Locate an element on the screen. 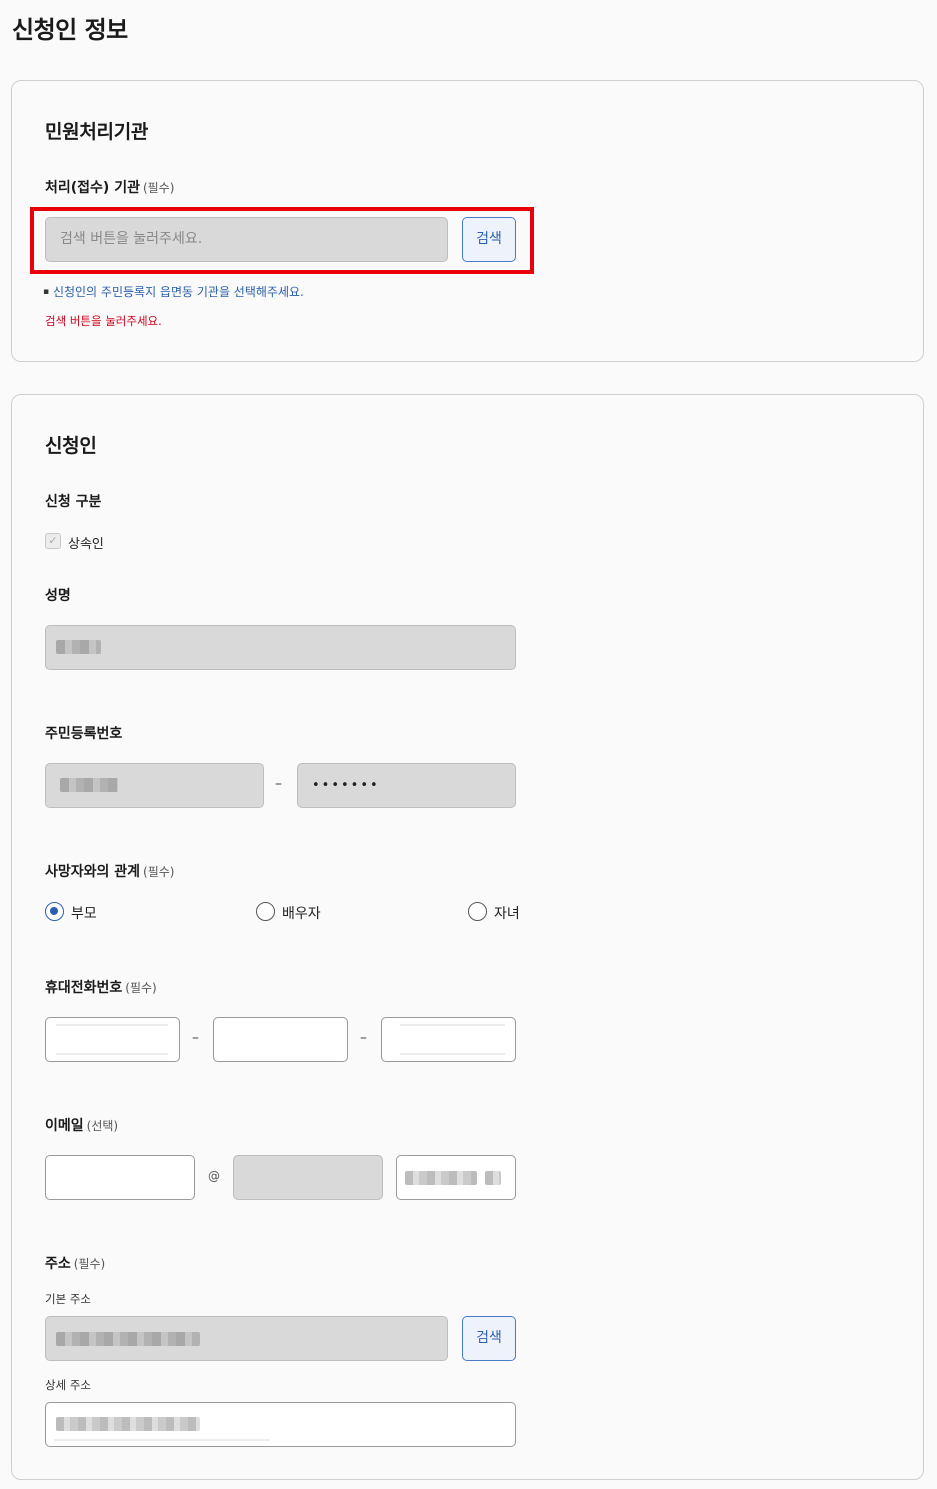  rrn-front-input is located at coordinates (154, 785).